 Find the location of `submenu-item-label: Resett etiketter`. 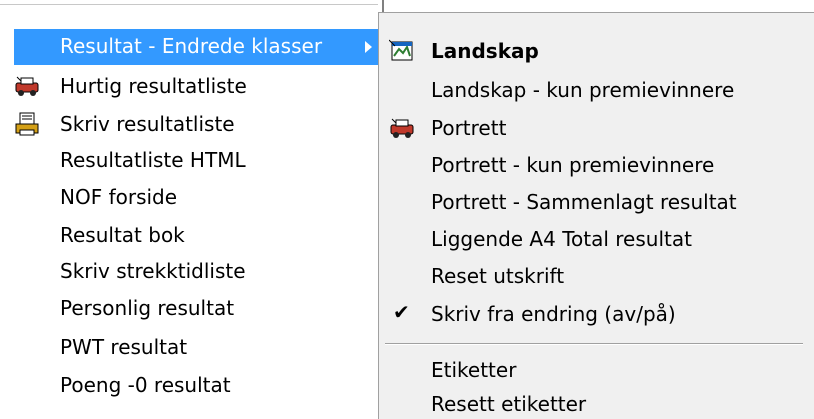

submenu-item-label: Resett etiketter is located at coordinates (509, 404).